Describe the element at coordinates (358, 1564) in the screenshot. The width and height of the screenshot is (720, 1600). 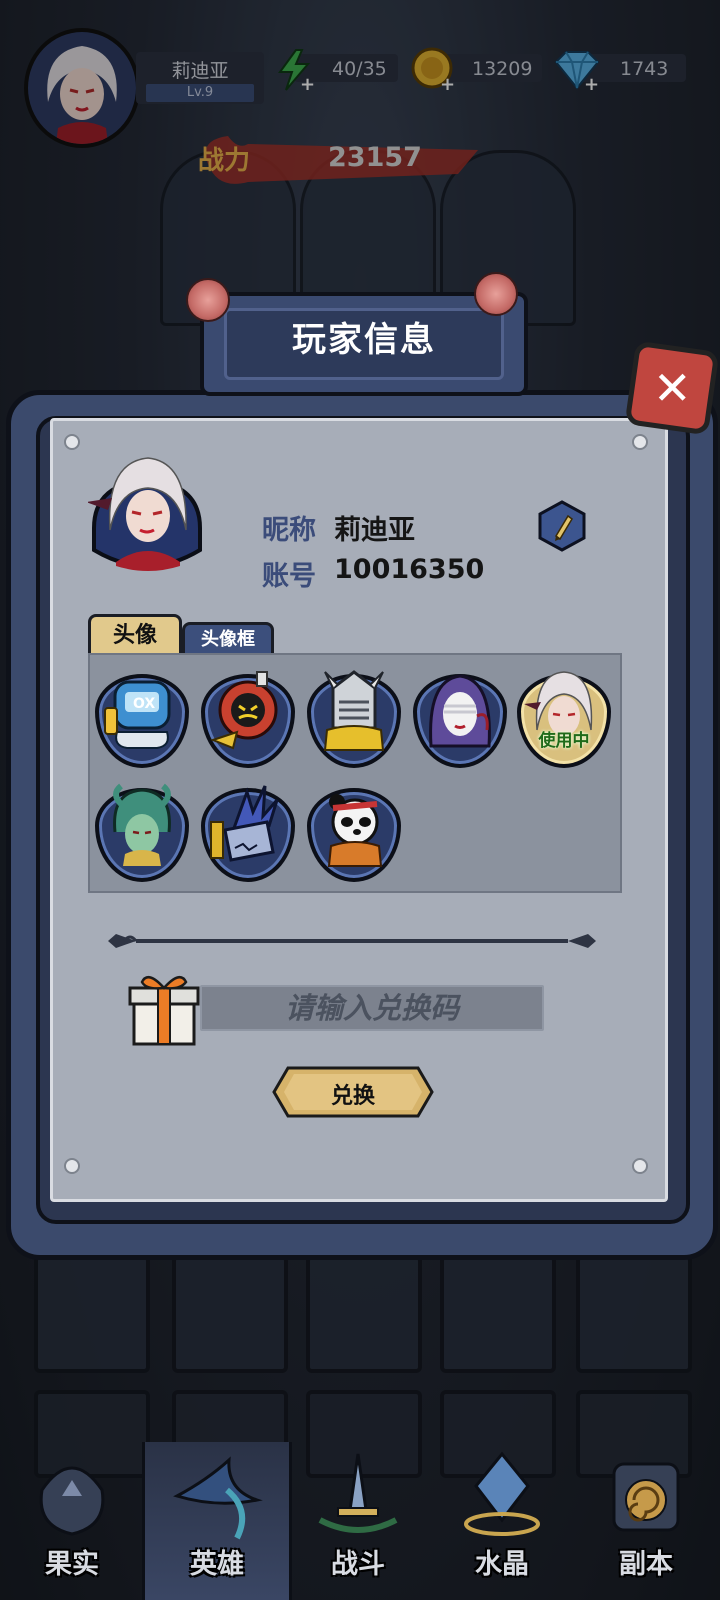
I see `nav-battle-label: 战斗` at that location.